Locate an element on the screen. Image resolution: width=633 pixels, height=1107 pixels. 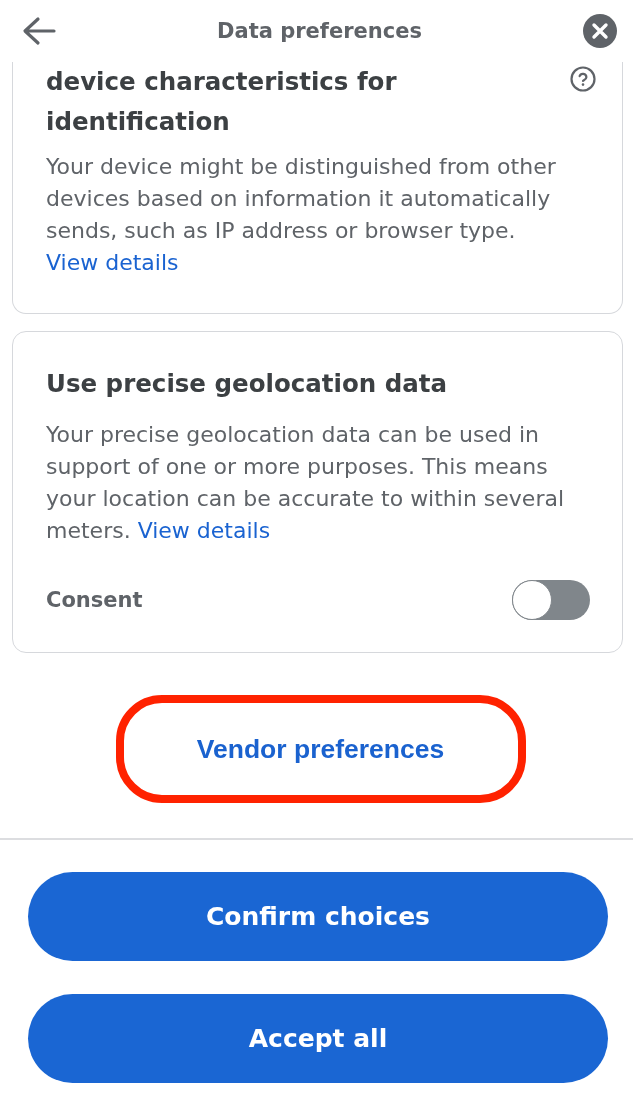
purpose-description: Your precise geolocation data can be used in support of one or more purposes. This means your location can be accurate to within several meters. View details is located at coordinates (306, 483).